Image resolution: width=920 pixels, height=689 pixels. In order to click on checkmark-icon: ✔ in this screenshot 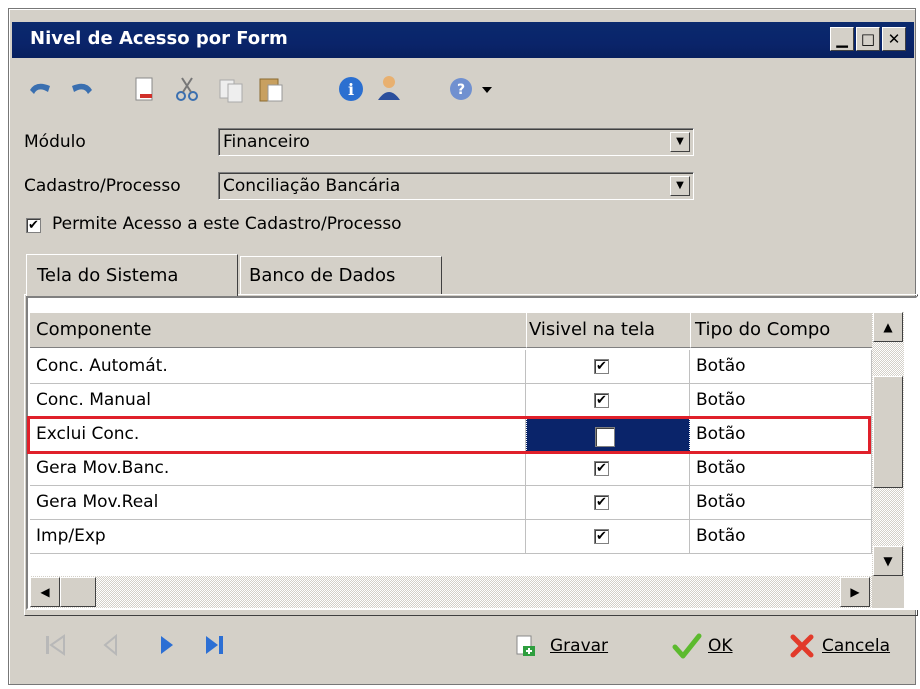, I will do `click(33, 225)`.